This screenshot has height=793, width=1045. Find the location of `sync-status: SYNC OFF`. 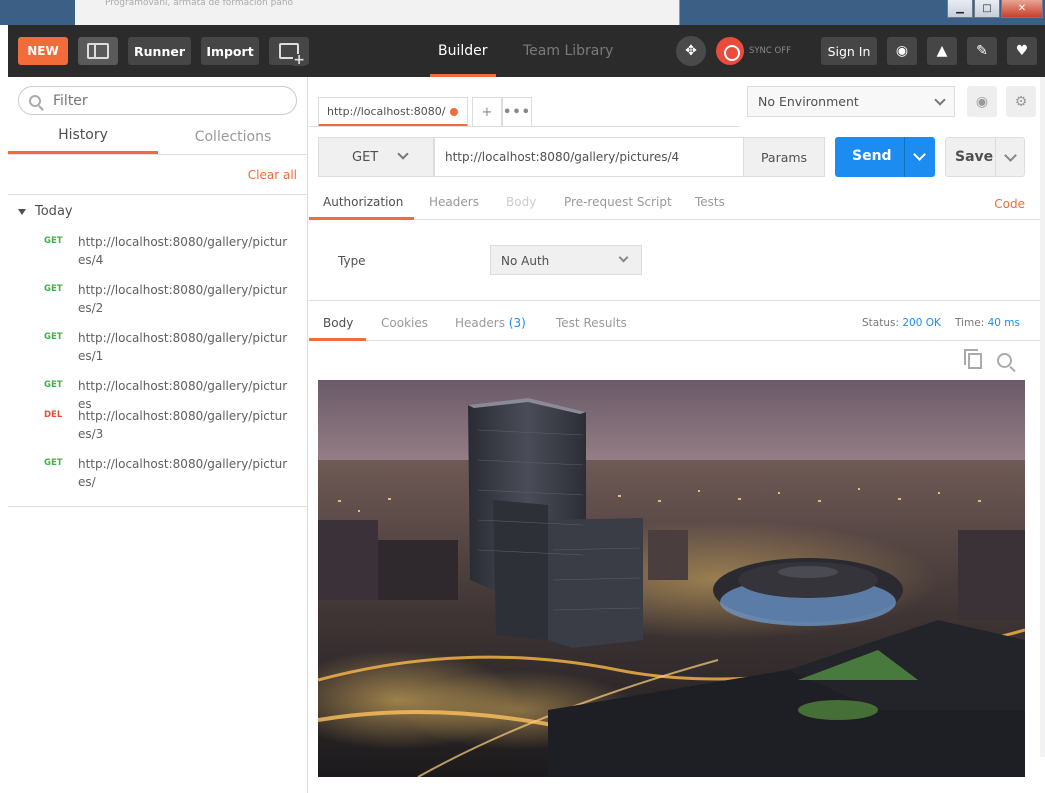

sync-status: SYNC OFF is located at coordinates (753, 51).